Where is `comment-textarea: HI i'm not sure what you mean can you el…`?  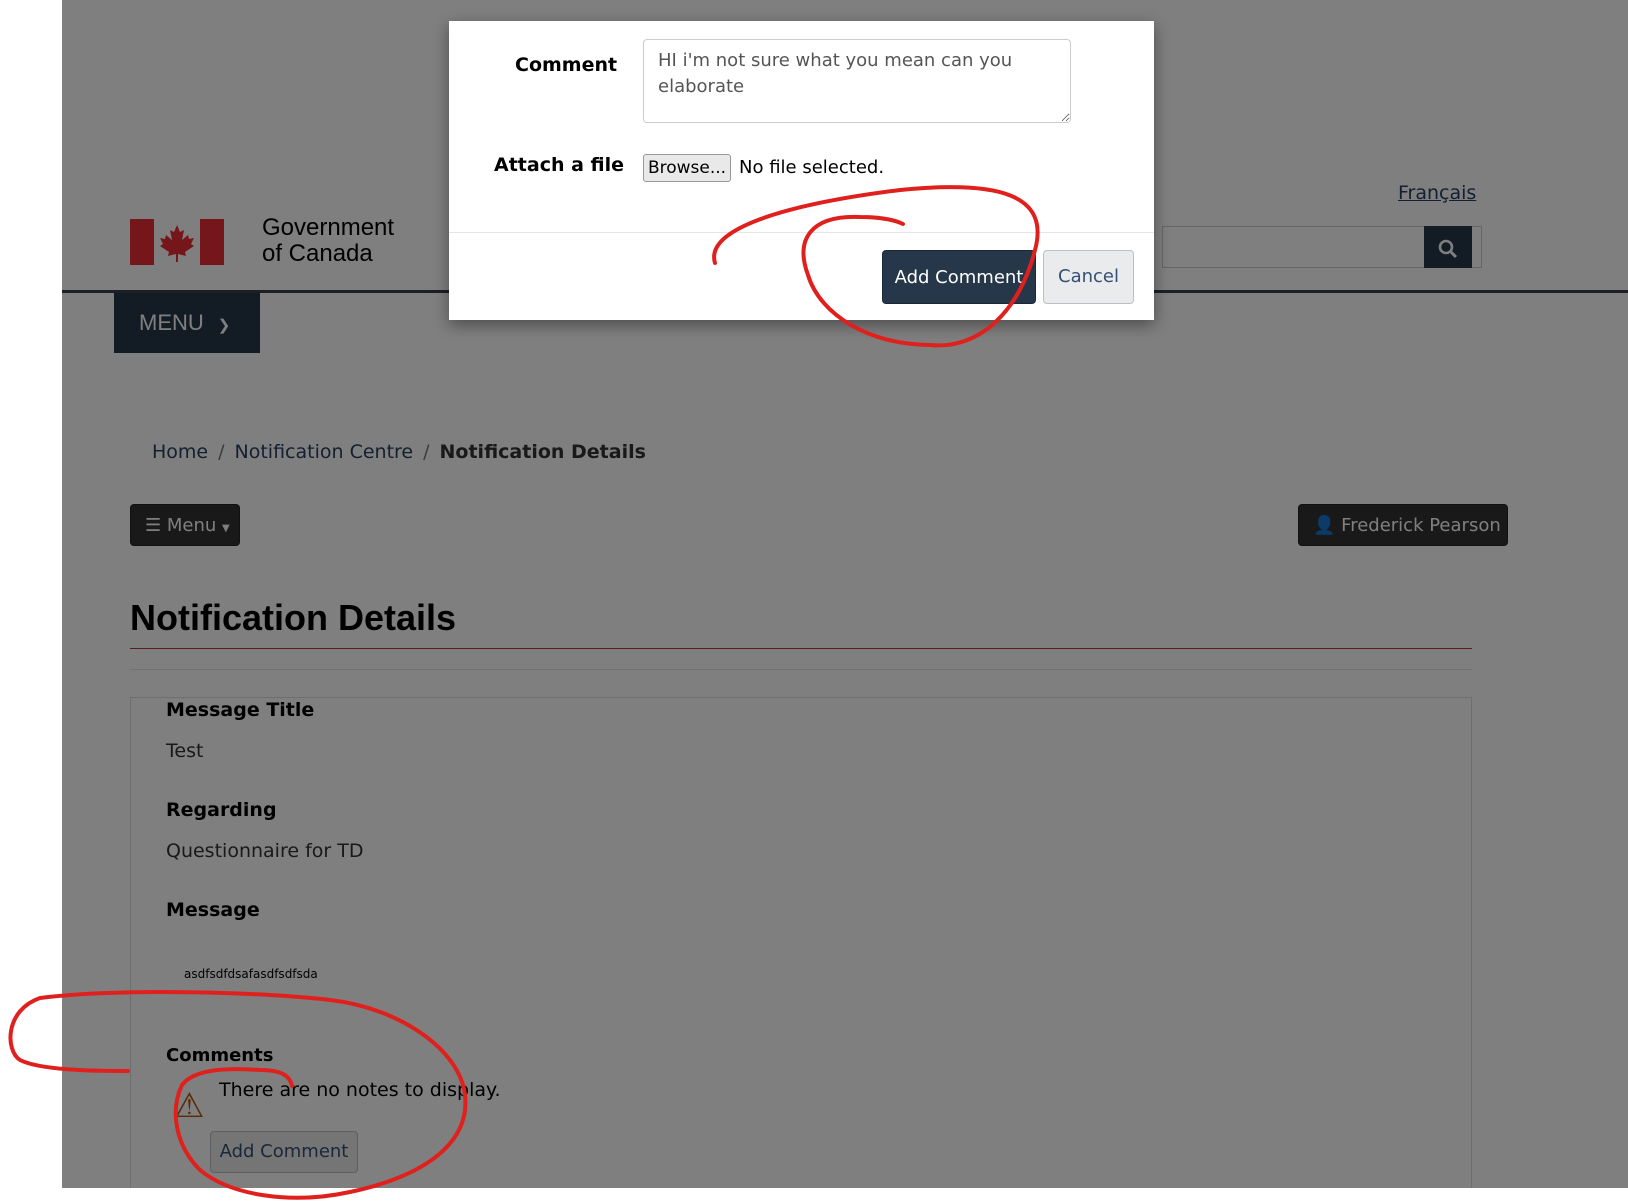
comment-textarea: HI i'm not sure what you mean can you el… is located at coordinates (857, 81).